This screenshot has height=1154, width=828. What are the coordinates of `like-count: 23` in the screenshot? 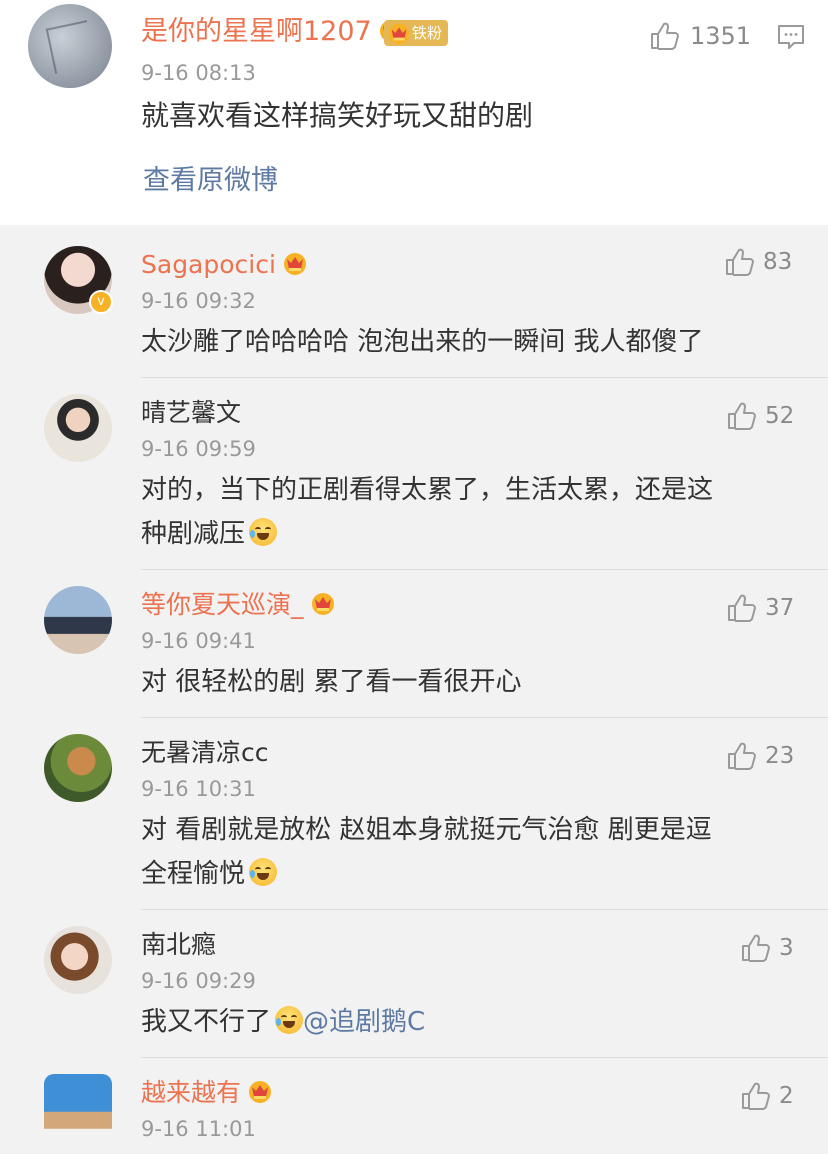 It's located at (780, 756).